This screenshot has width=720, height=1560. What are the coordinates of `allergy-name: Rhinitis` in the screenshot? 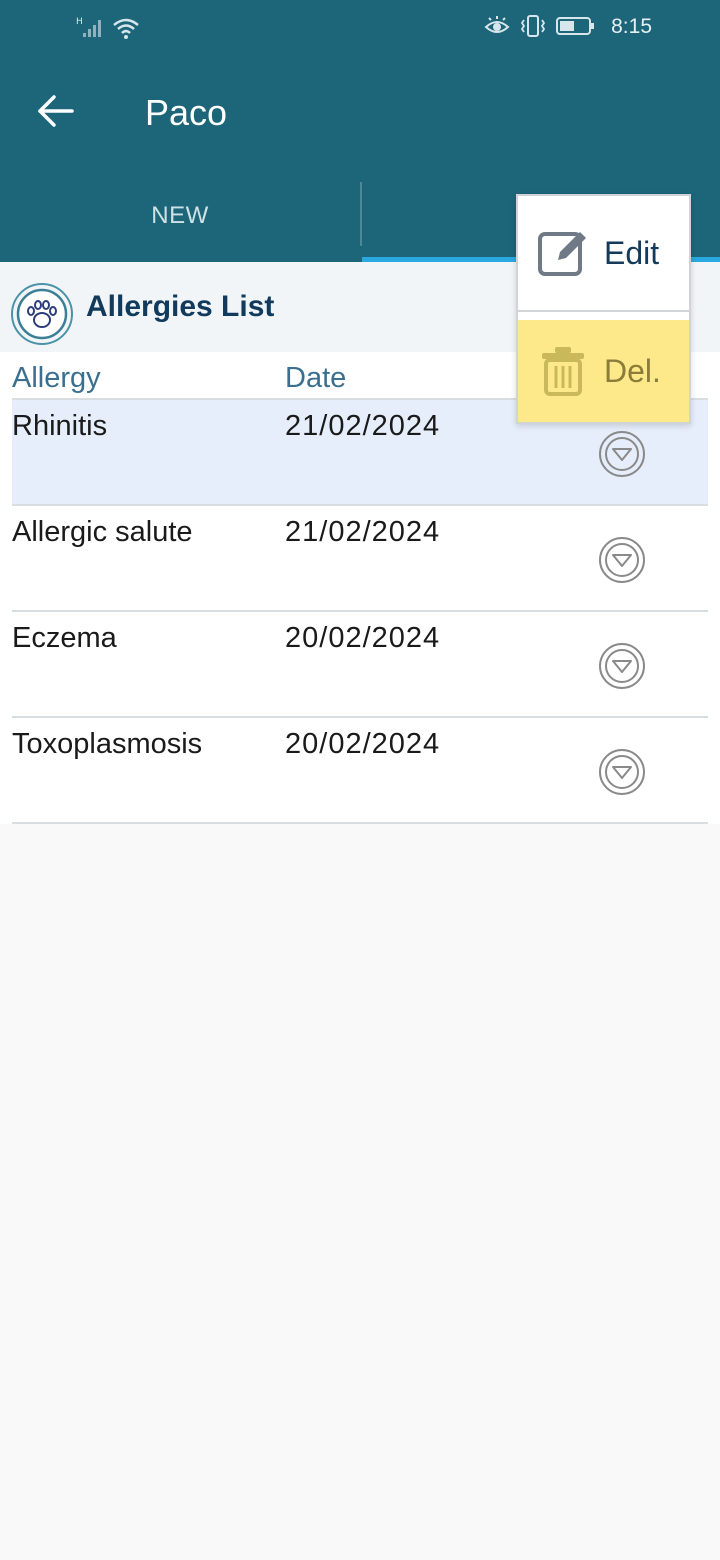 It's located at (60, 426).